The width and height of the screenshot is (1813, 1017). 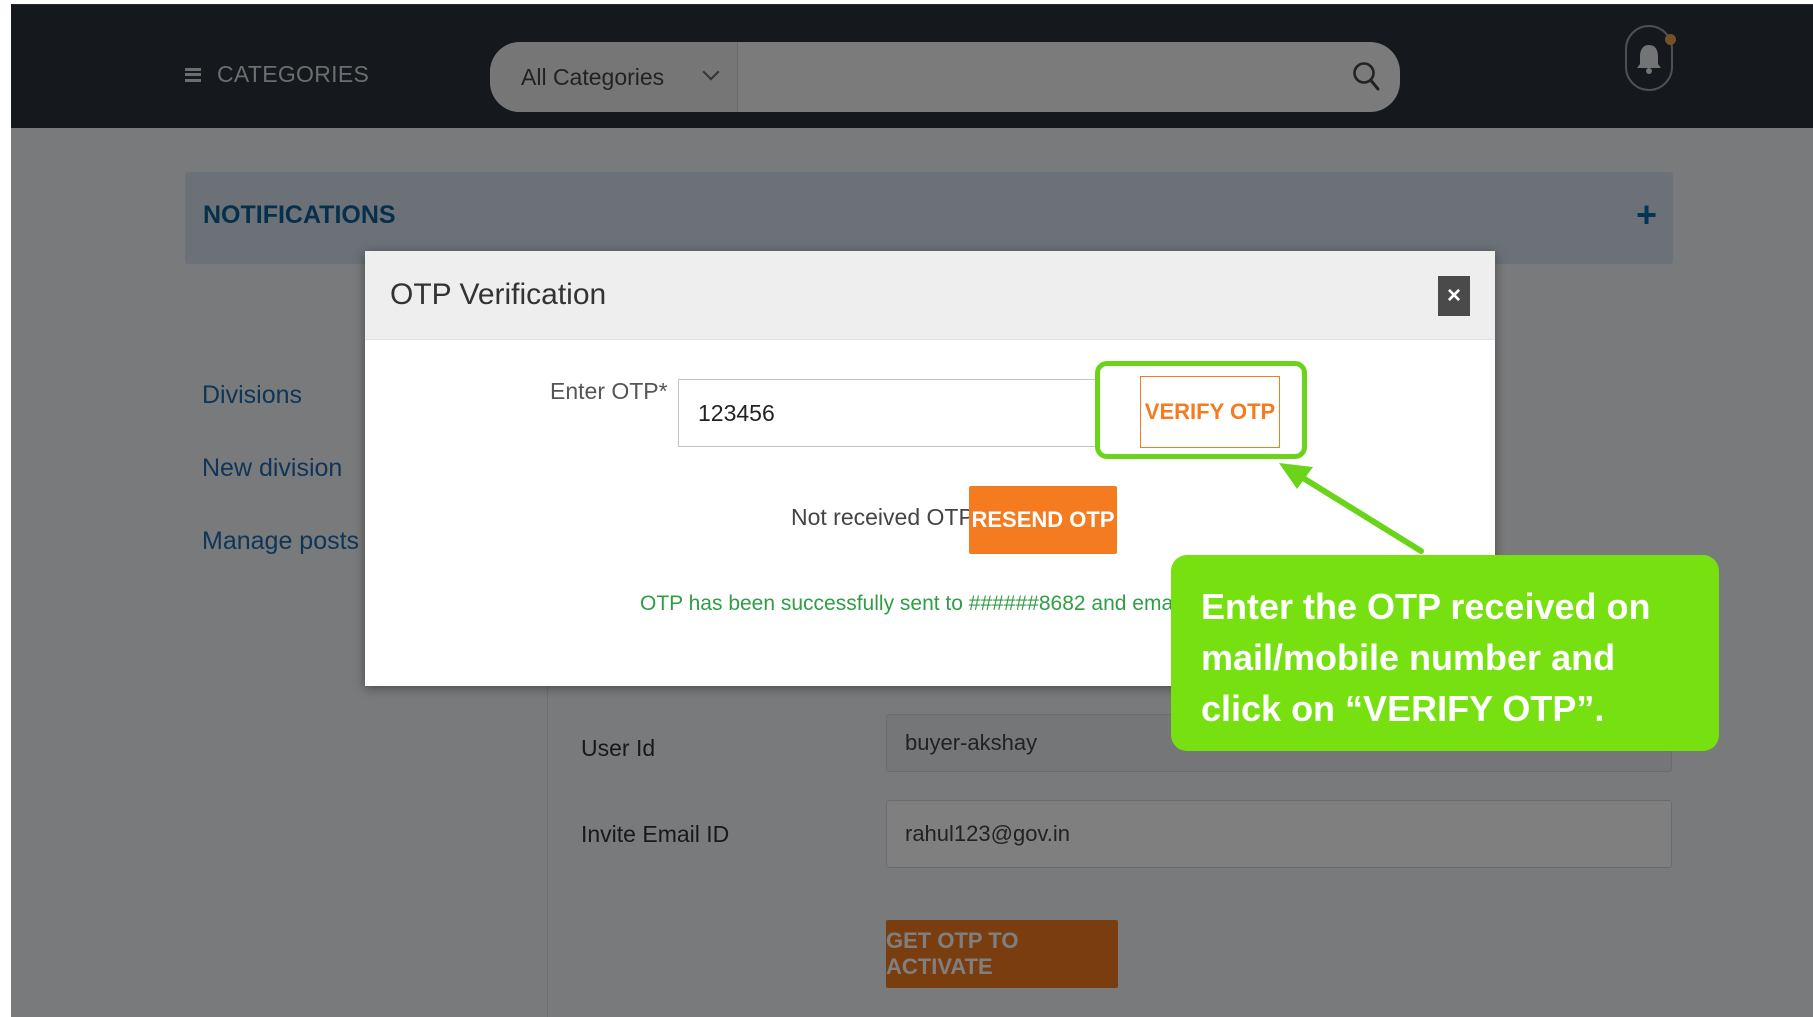 What do you see at coordinates (888, 413) in the screenshot?
I see `otp-input` at bounding box center [888, 413].